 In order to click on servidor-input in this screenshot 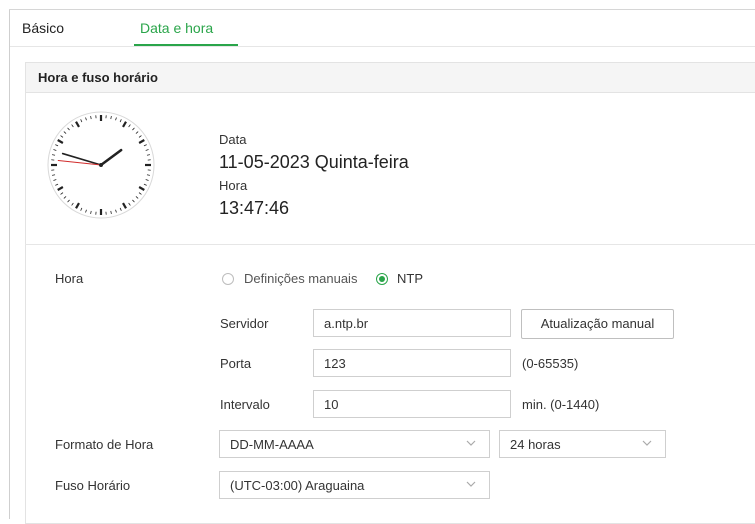, I will do `click(412, 323)`.